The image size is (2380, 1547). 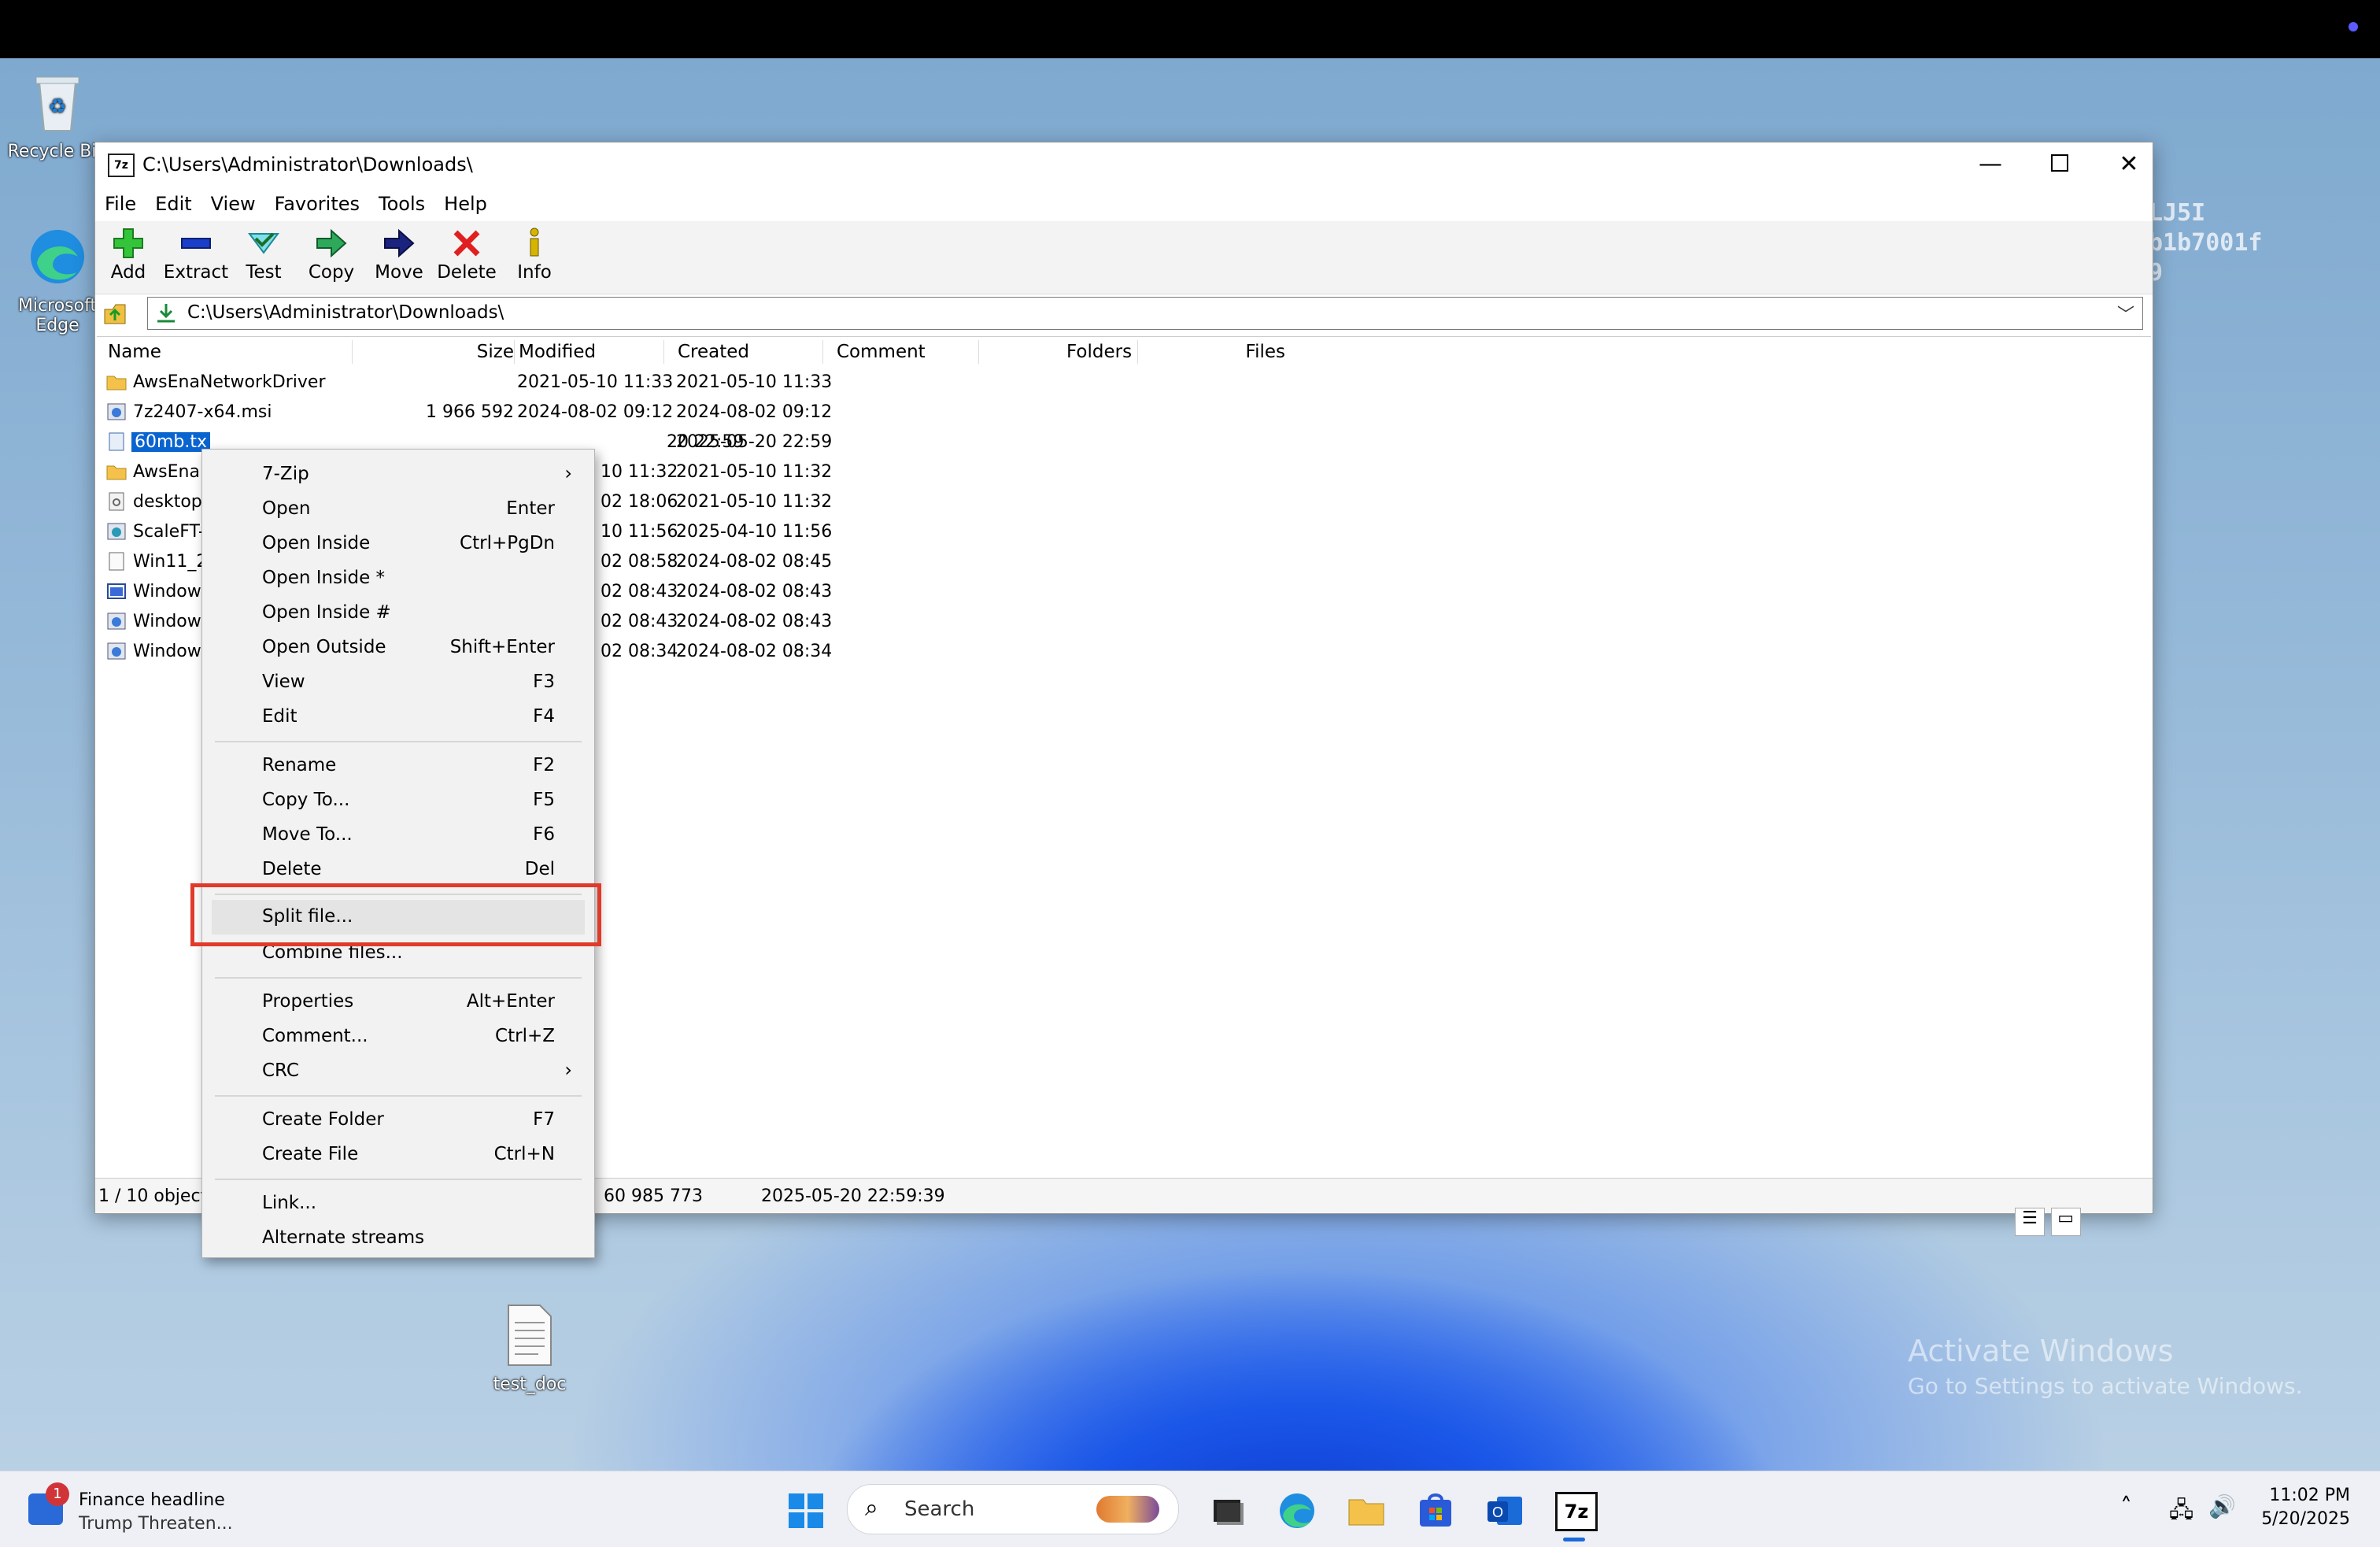 What do you see at coordinates (285, 474) in the screenshot?
I see `menu-item-label: 7-Zip` at bounding box center [285, 474].